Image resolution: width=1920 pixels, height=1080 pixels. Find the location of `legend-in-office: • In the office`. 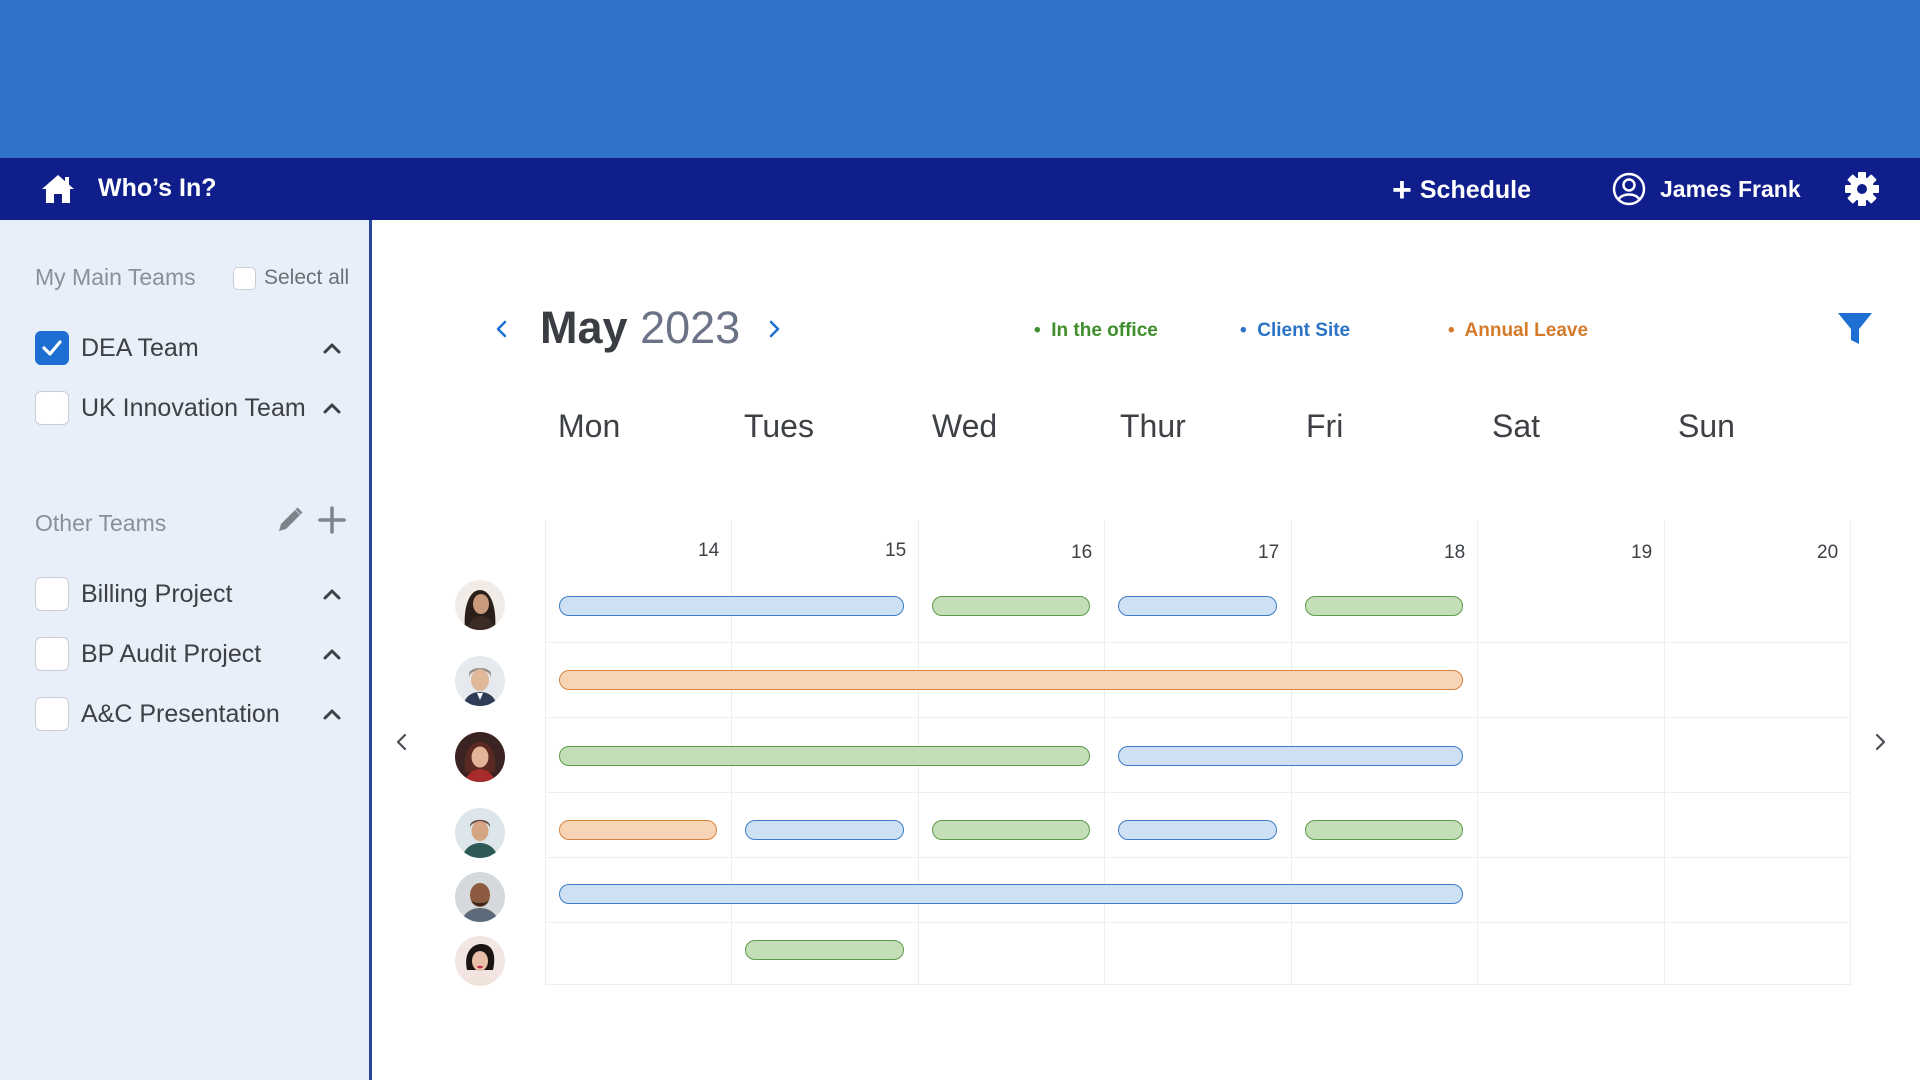

legend-in-office: • In the office is located at coordinates (1096, 331).